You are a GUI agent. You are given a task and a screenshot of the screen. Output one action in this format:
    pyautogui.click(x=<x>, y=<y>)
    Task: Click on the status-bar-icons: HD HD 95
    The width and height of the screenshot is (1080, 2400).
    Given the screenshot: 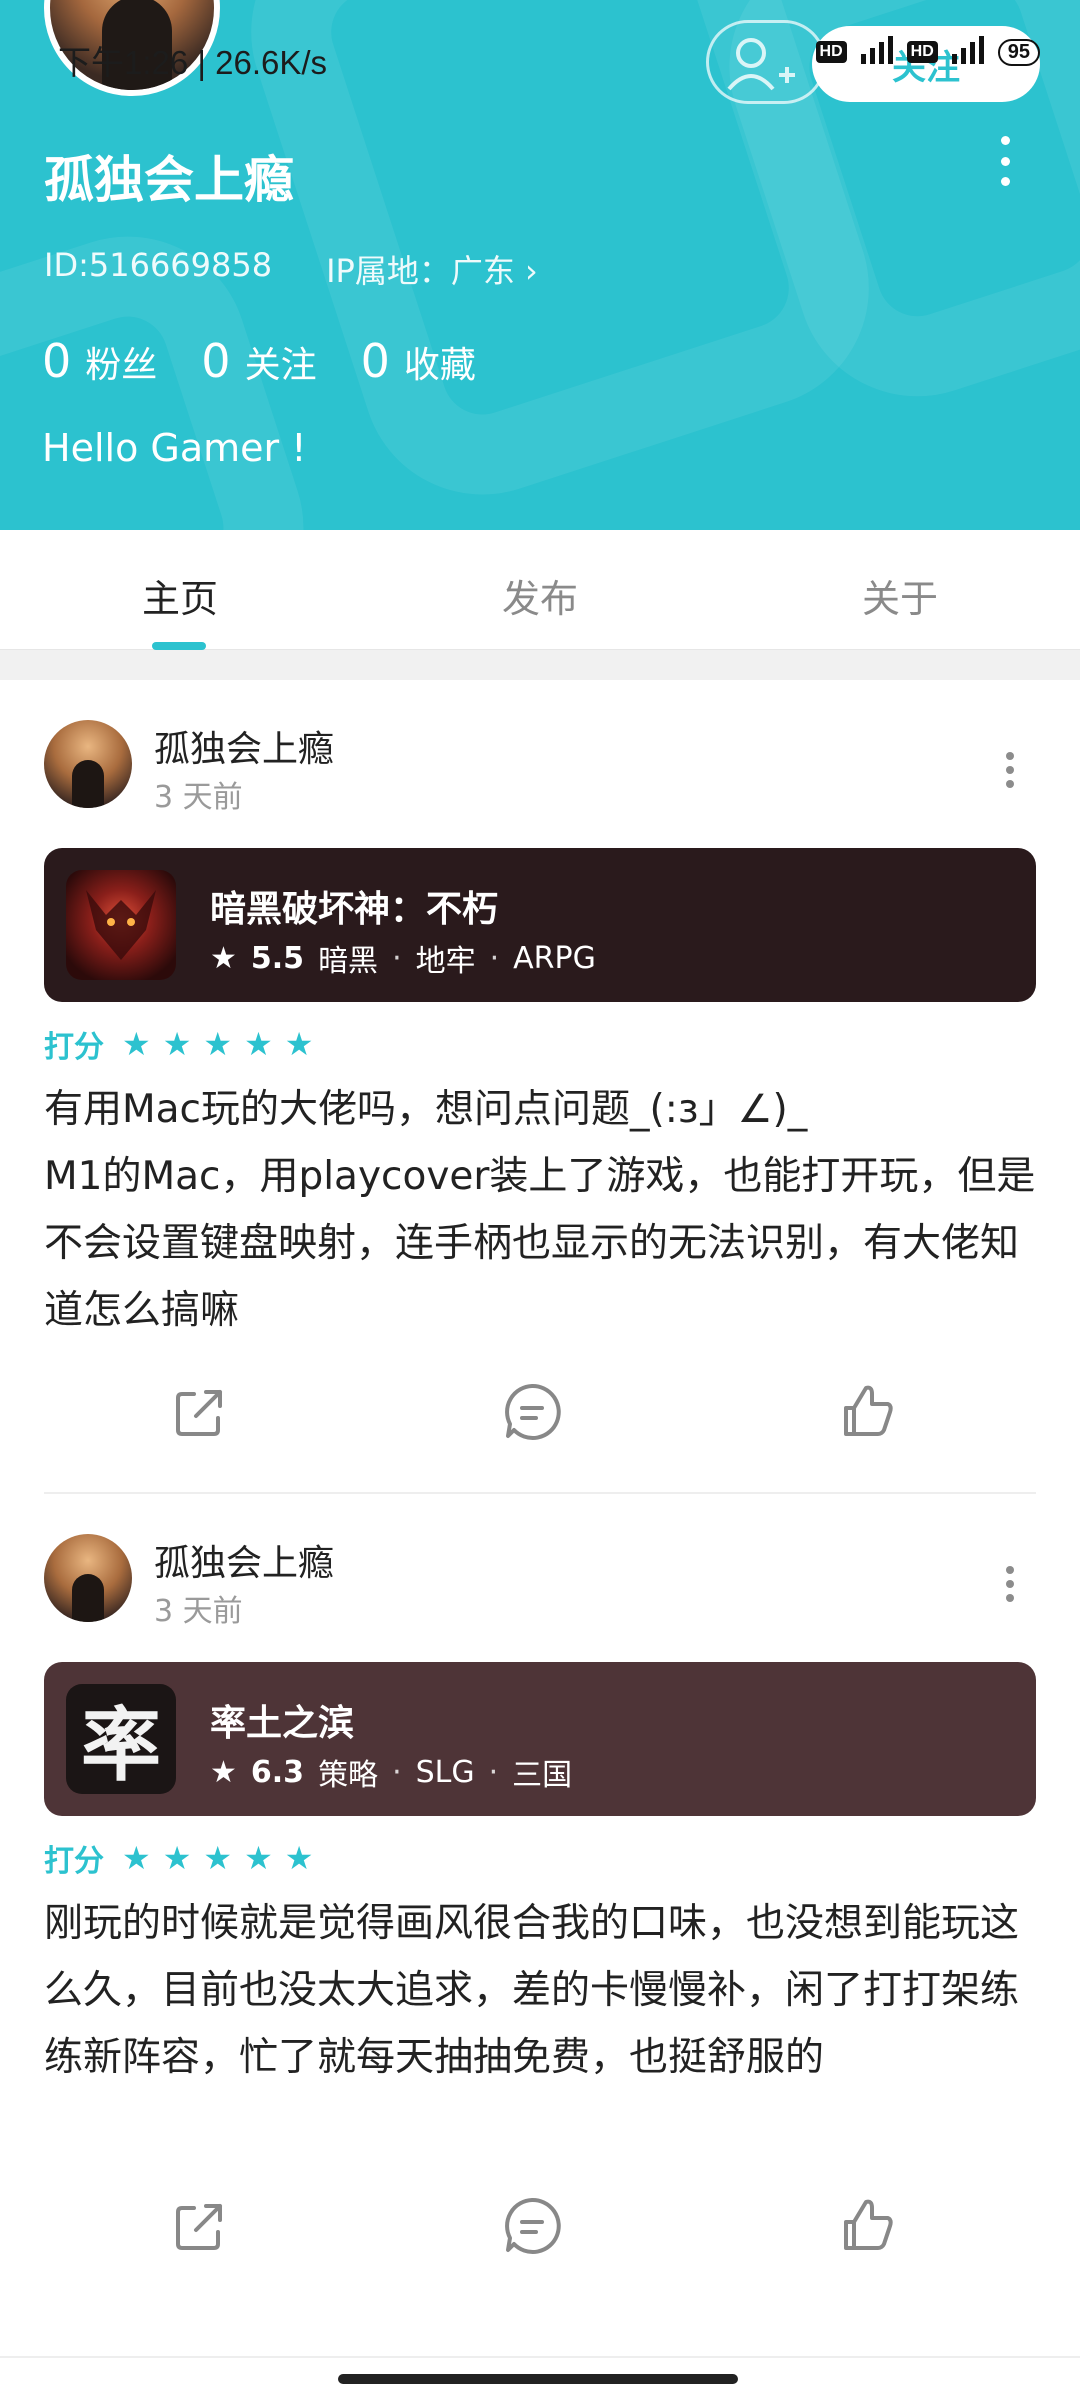 What is the action you would take?
    pyautogui.click(x=927, y=52)
    